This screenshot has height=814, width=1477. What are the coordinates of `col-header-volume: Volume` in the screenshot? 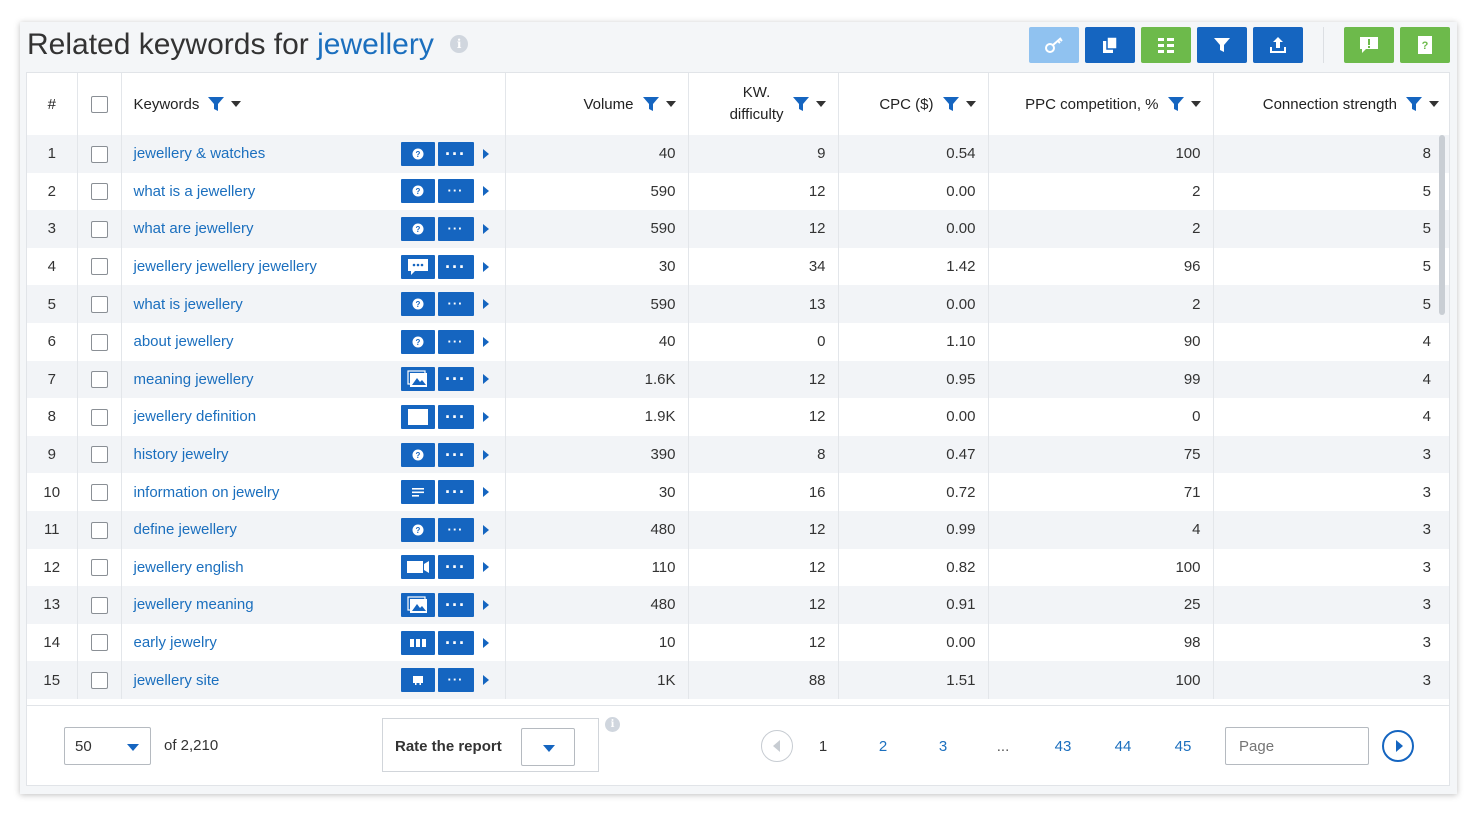 It's located at (597, 104).